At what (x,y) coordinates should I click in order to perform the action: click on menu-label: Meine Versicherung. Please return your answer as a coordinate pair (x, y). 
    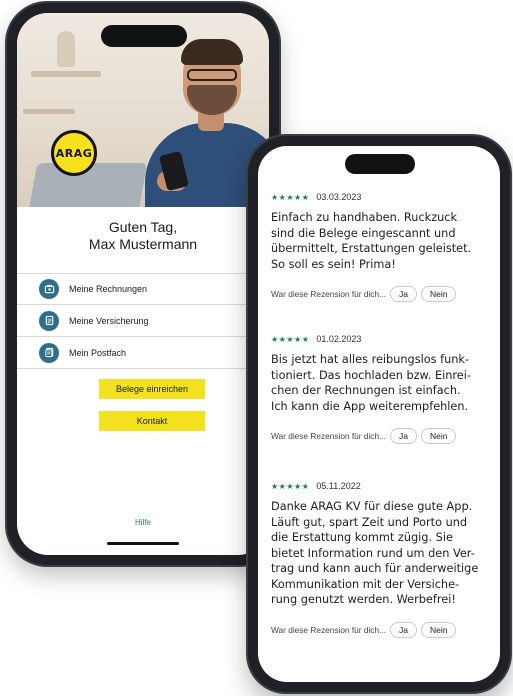
    Looking at the image, I should click on (109, 320).